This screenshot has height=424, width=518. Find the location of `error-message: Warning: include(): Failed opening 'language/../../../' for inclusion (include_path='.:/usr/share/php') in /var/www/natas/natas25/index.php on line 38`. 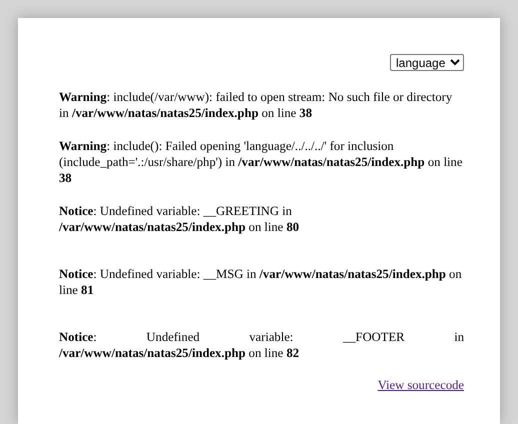

error-message: Warning: include(): Failed opening 'language/../../../' for inclusion (include_path='.:/usr/share/php') in /var/www/natas/natas25/index.php on line 38 is located at coordinates (261, 162).